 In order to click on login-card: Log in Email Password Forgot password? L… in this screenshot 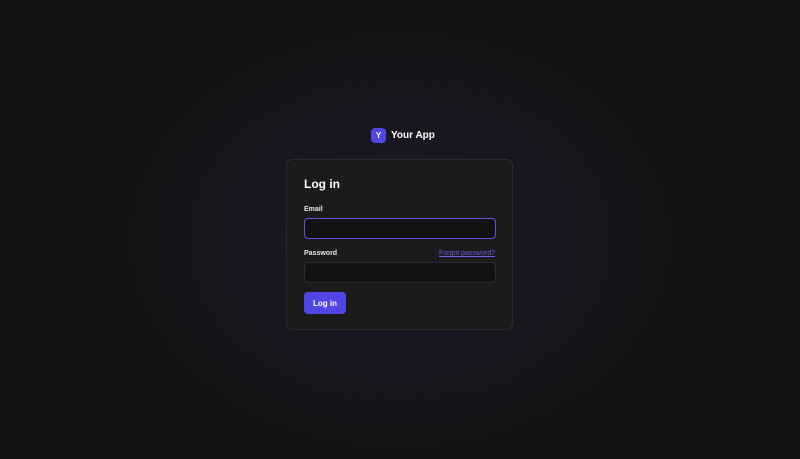, I will do `click(399, 244)`.